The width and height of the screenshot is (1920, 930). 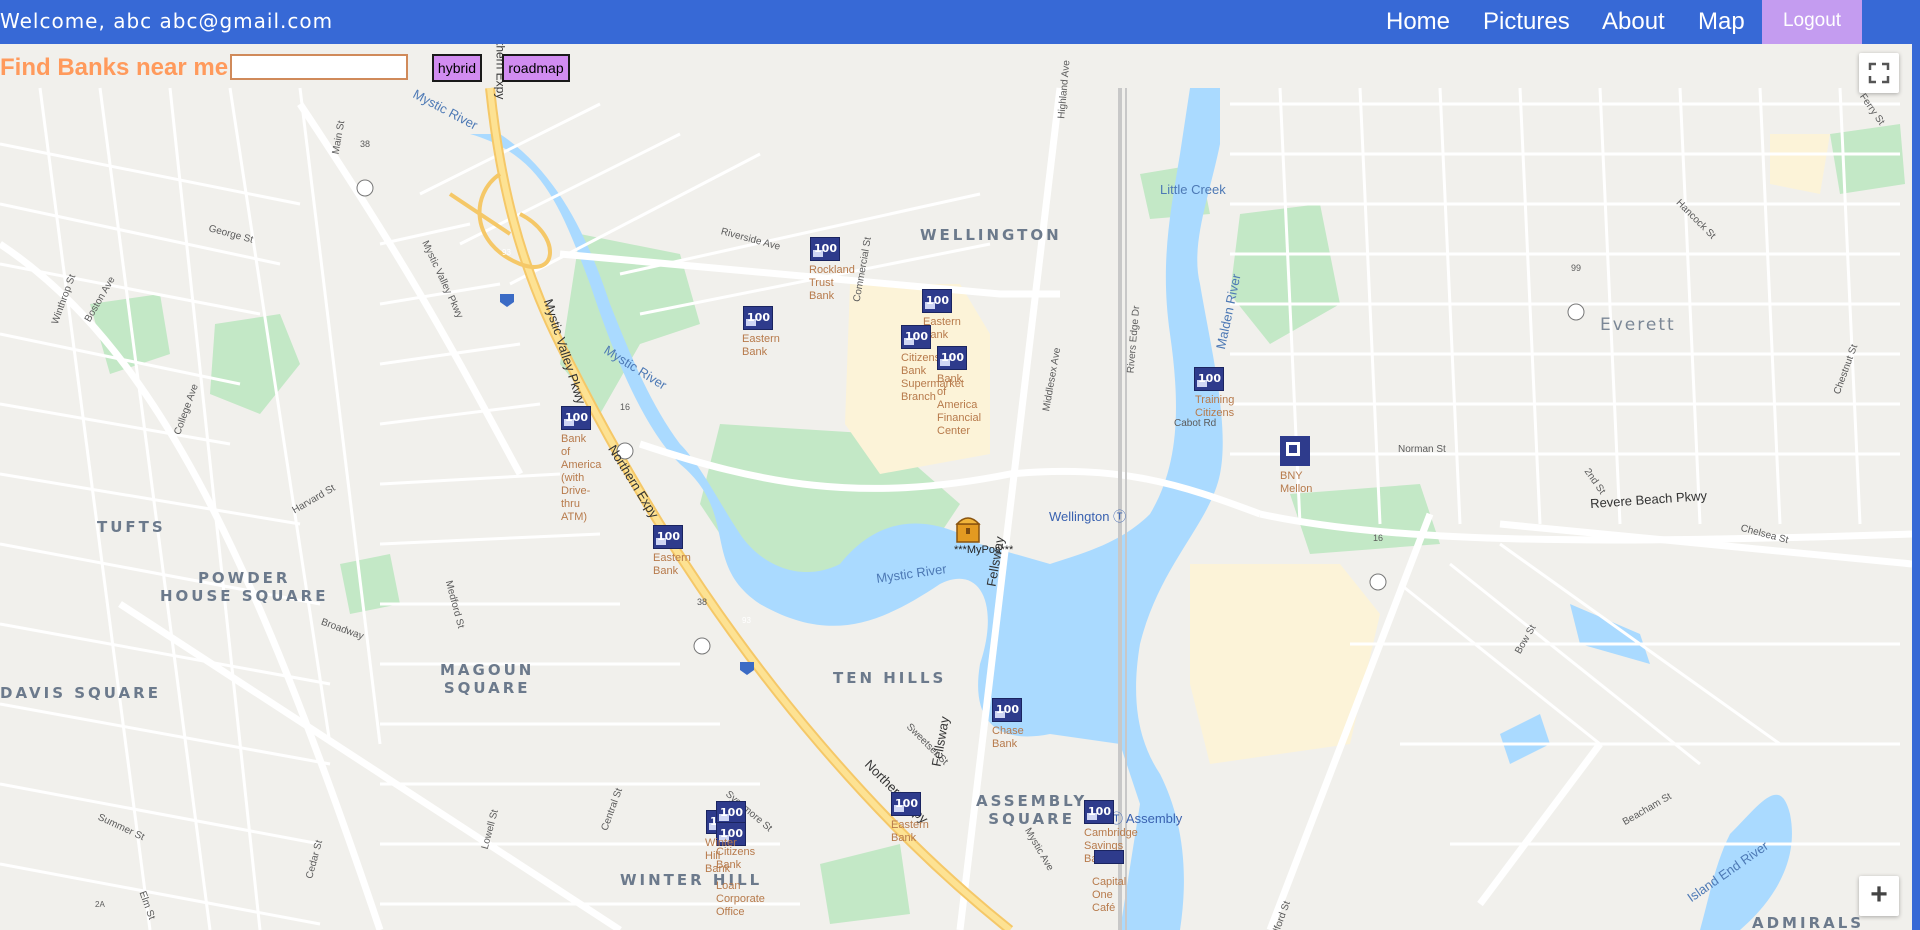 I want to click on location-search-input, so click(x=319, y=67).